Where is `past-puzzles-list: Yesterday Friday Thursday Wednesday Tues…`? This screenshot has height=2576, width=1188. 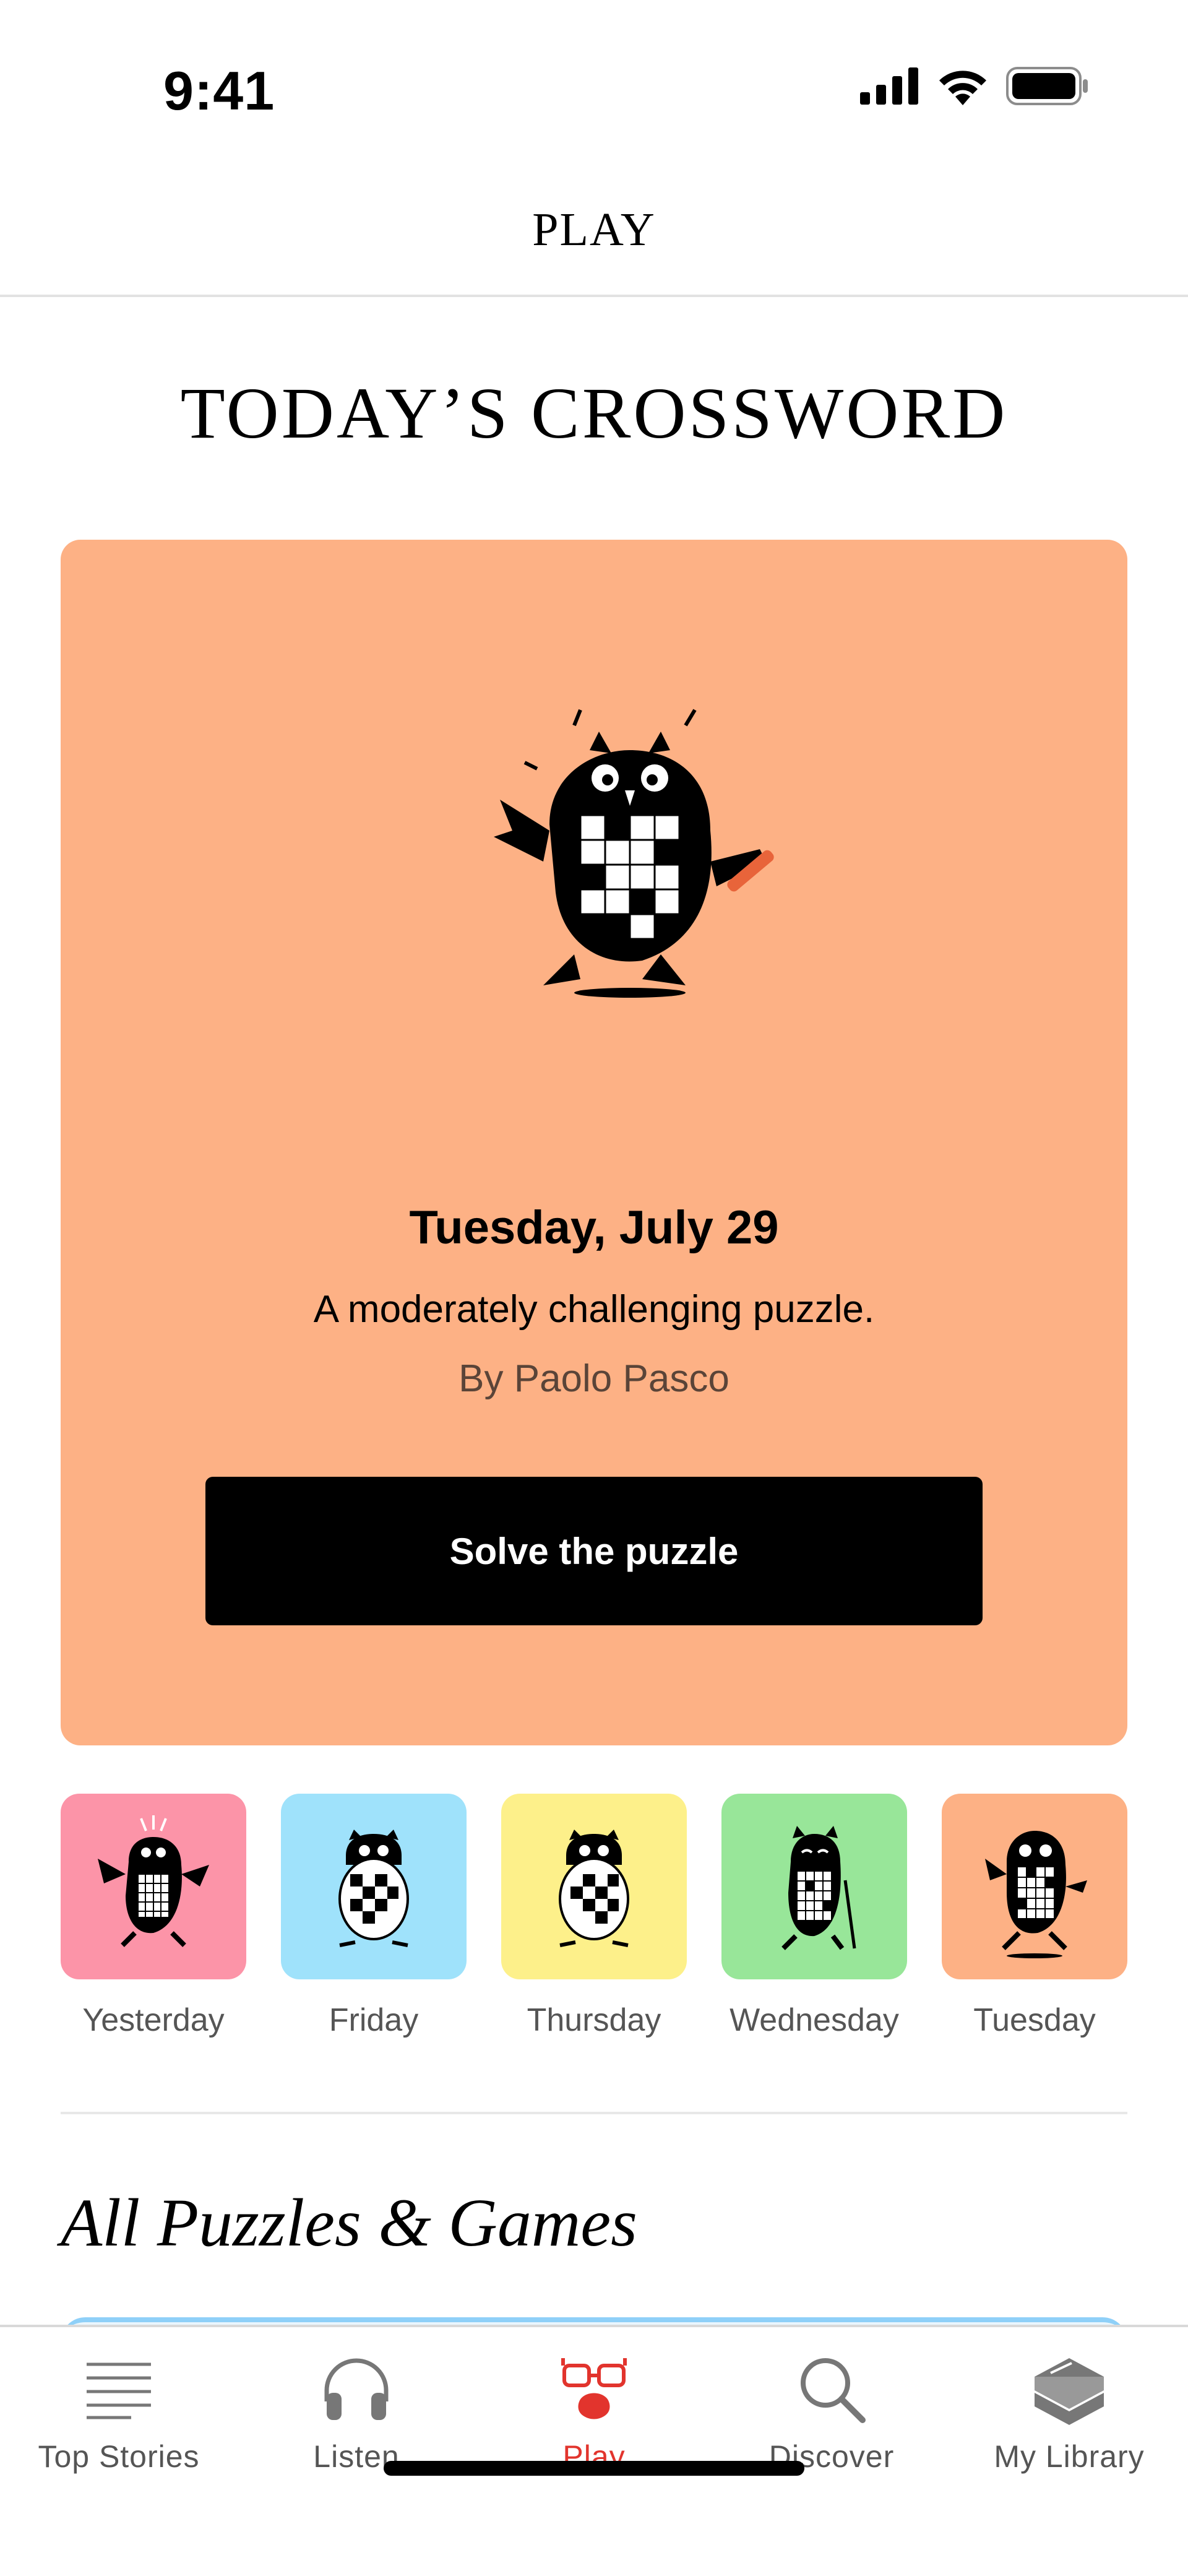
past-puzzles-list: Yesterday Friday Thursday Wednesday Tues… is located at coordinates (594, 1924).